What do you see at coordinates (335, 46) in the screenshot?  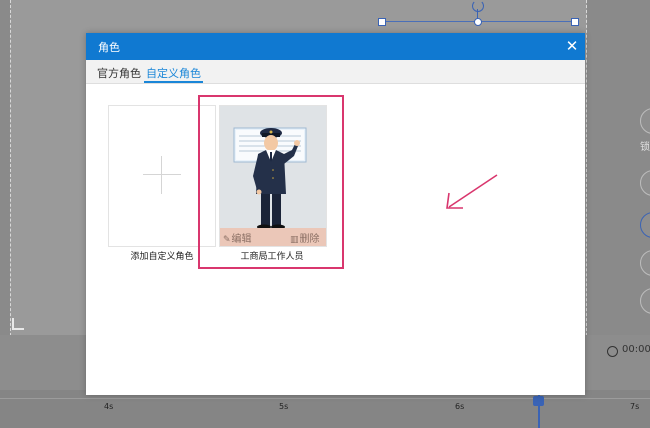 I see `dialog-header: 角色 ✕` at bounding box center [335, 46].